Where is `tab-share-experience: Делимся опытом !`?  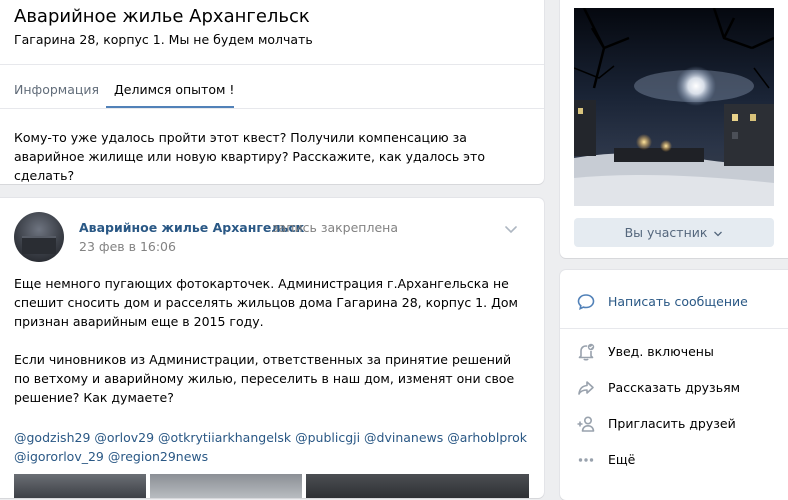
tab-share-experience: Делимся опытом ! is located at coordinates (174, 89).